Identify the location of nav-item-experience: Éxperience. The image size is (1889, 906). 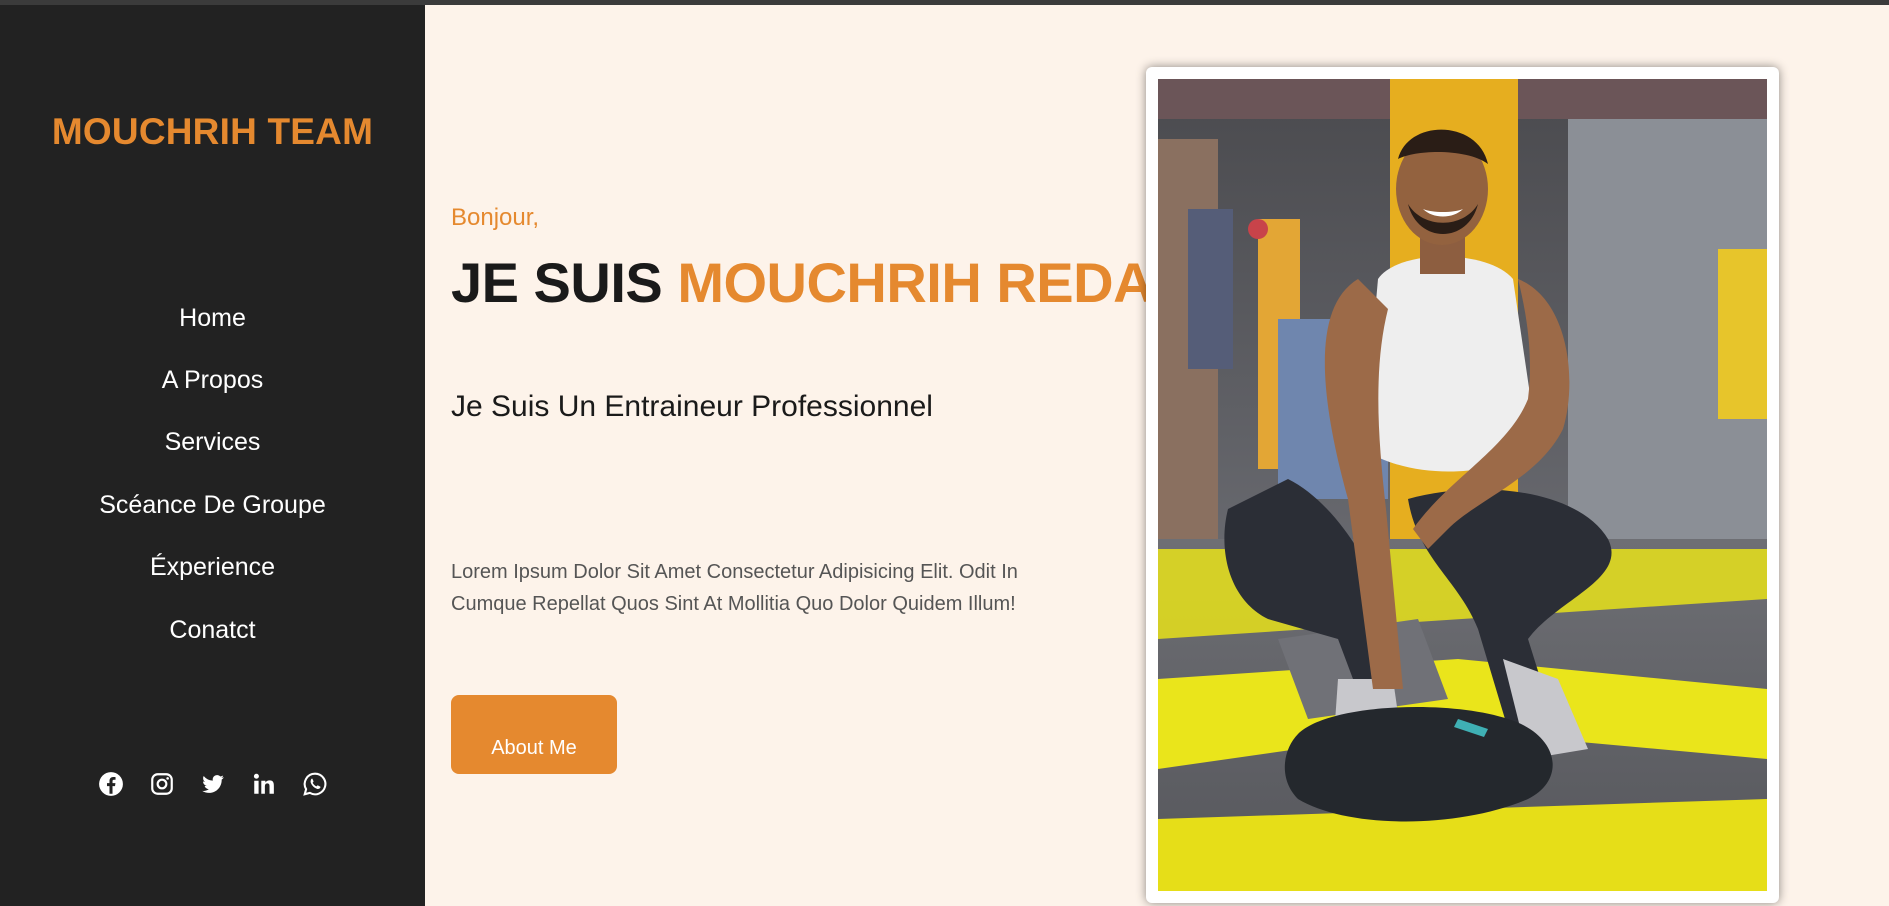
(212, 568).